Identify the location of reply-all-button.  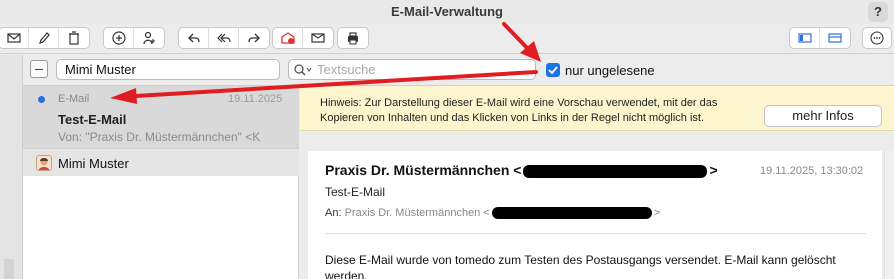
(224, 38).